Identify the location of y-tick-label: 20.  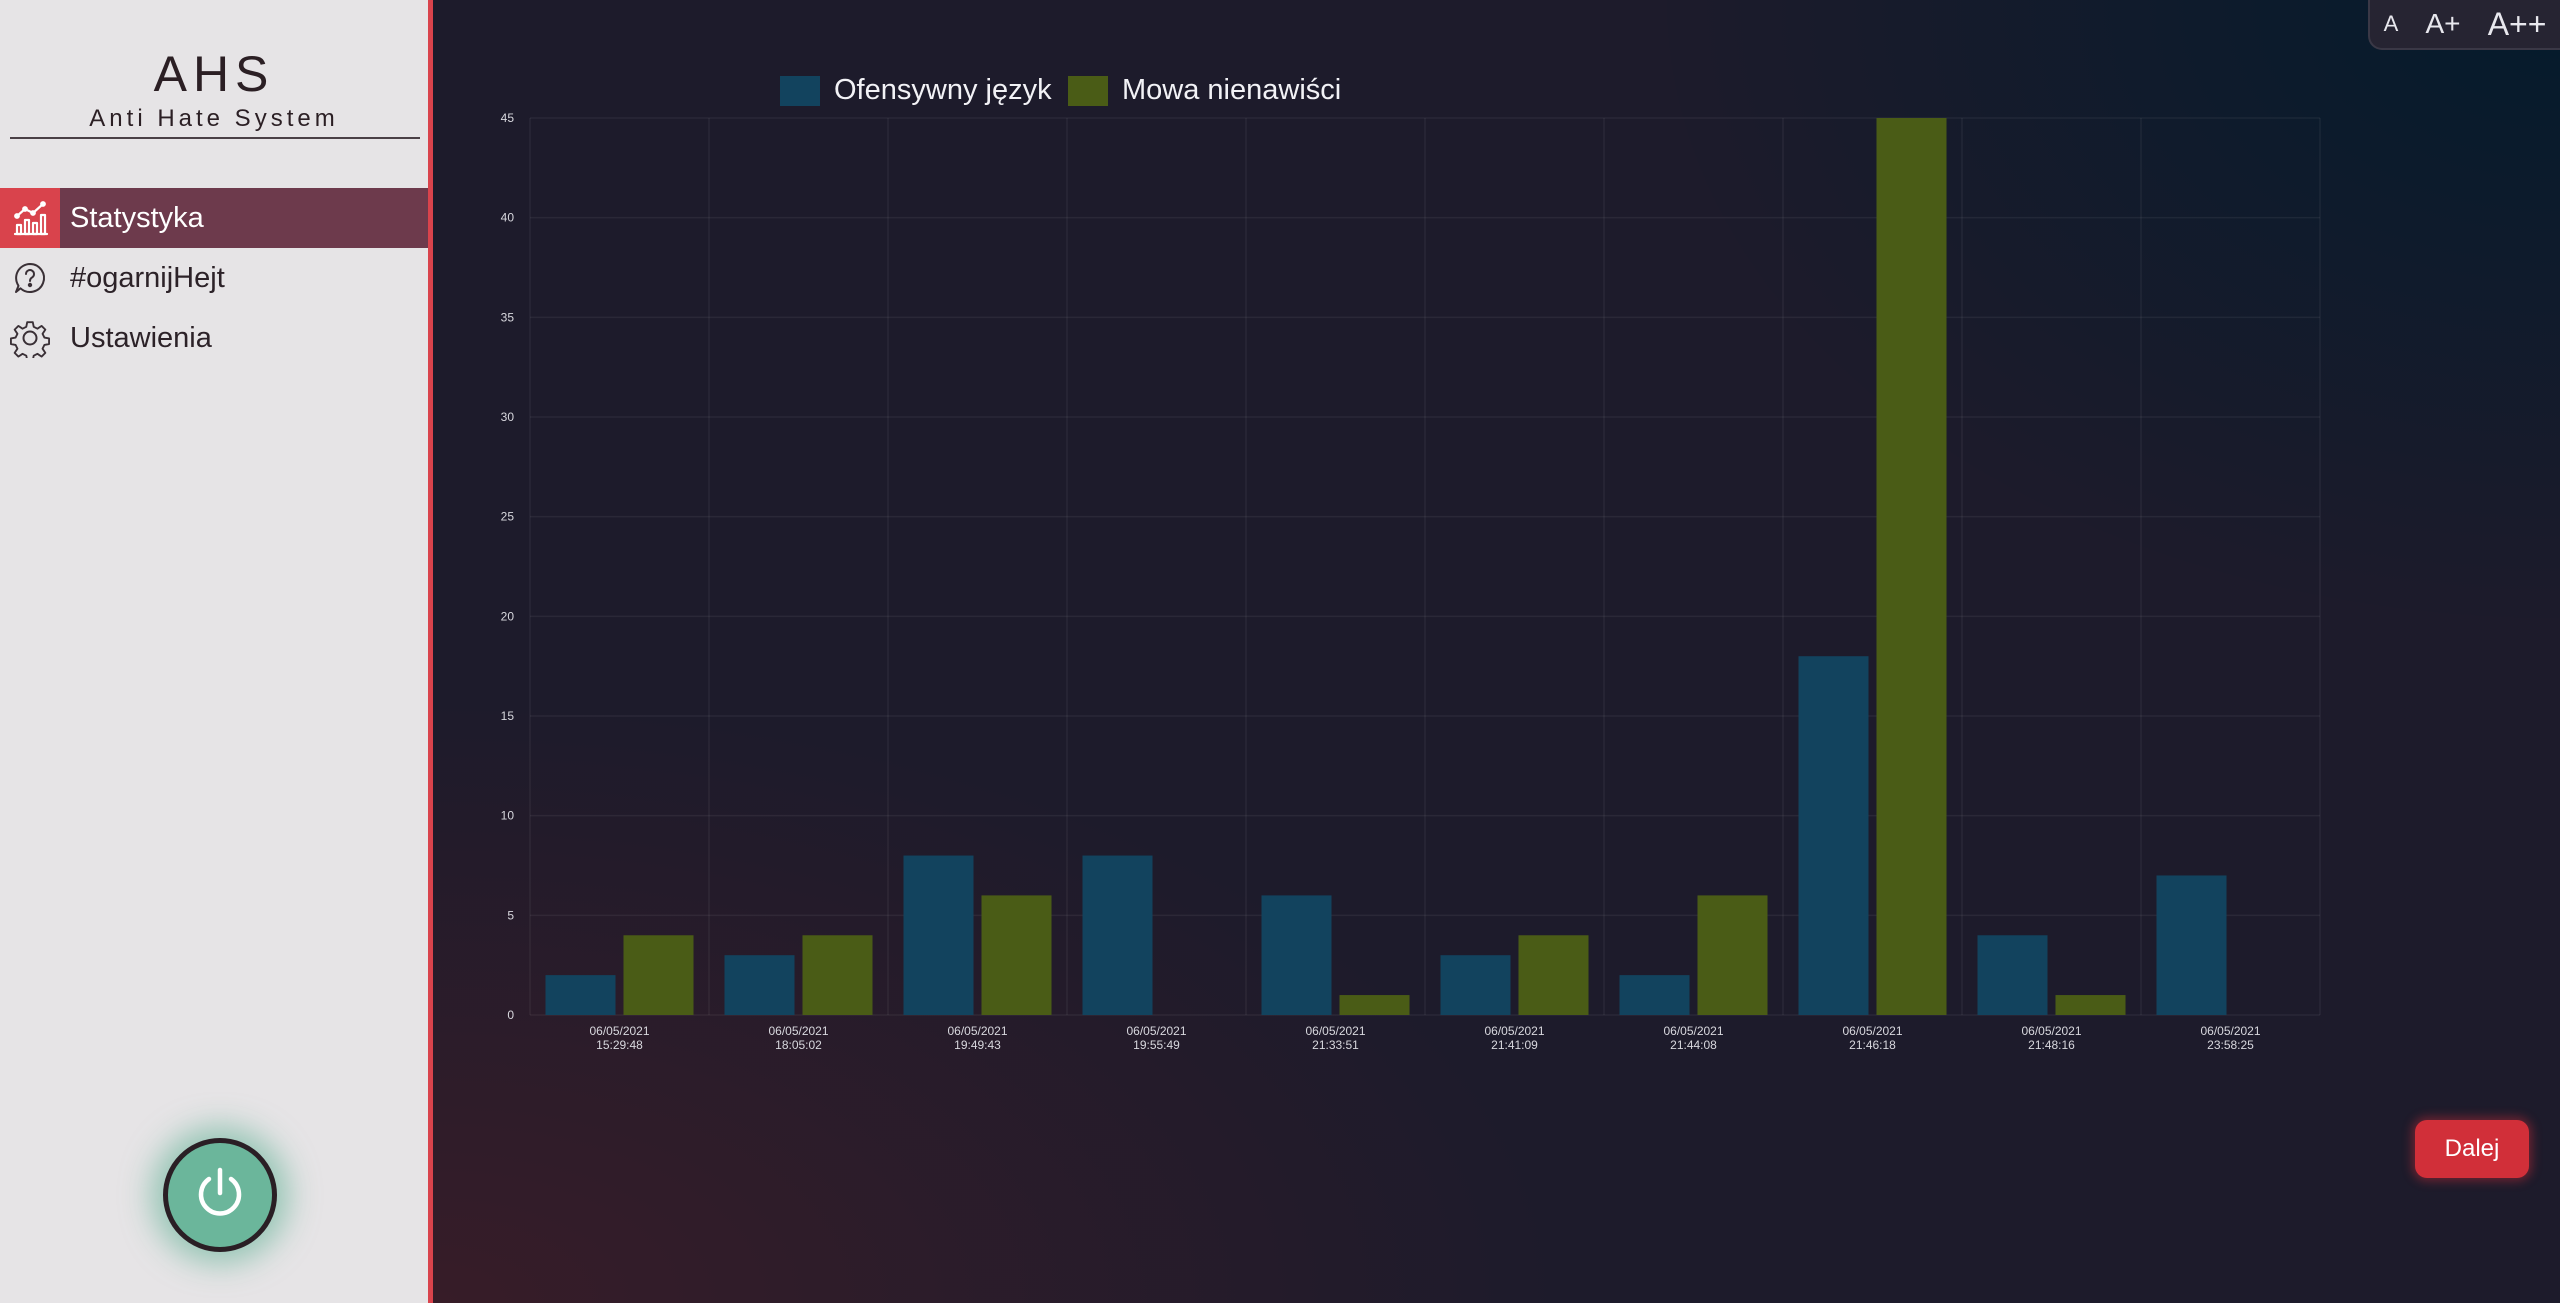
(508, 616).